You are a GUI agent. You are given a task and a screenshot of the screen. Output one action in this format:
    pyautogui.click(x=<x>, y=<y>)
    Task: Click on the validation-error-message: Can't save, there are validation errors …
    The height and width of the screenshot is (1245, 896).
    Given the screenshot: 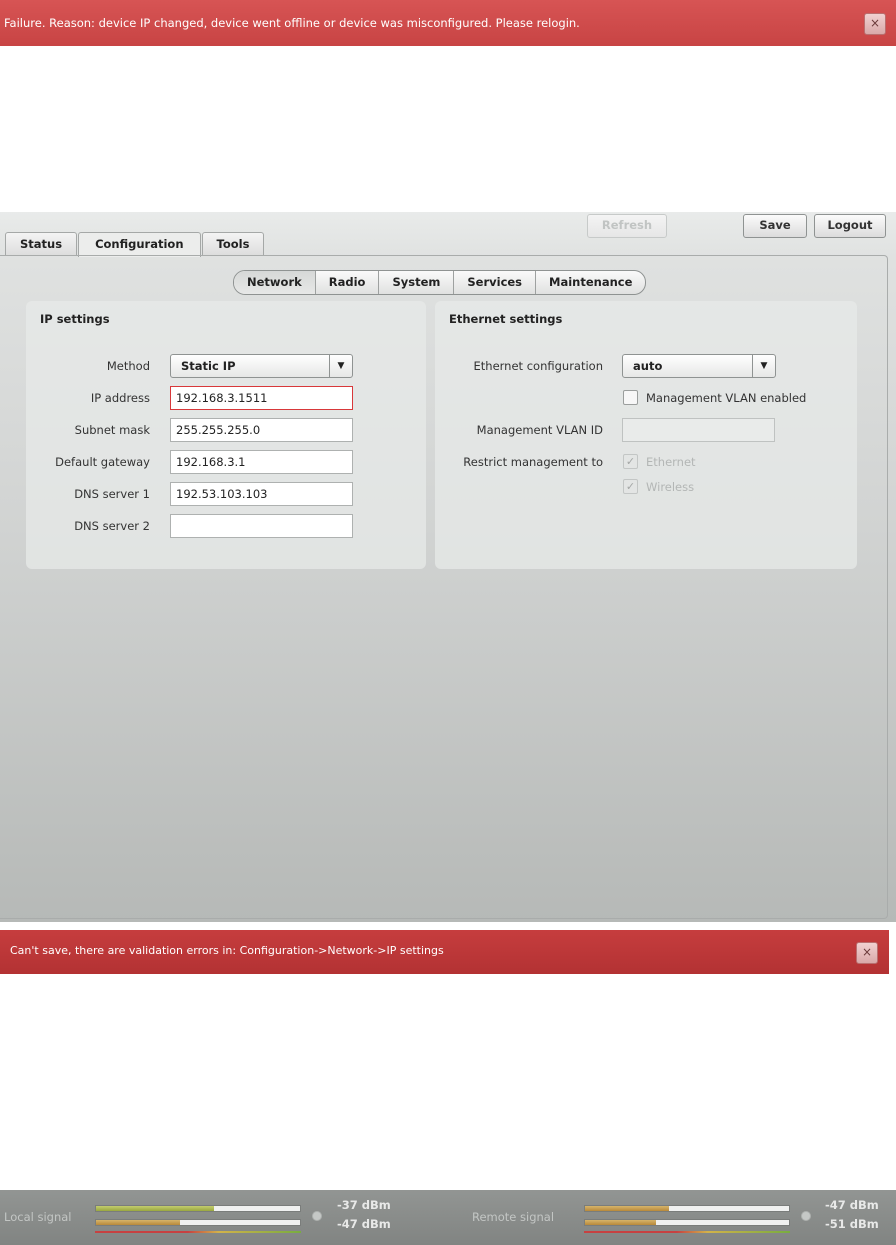 What is the action you would take?
    pyautogui.click(x=227, y=950)
    